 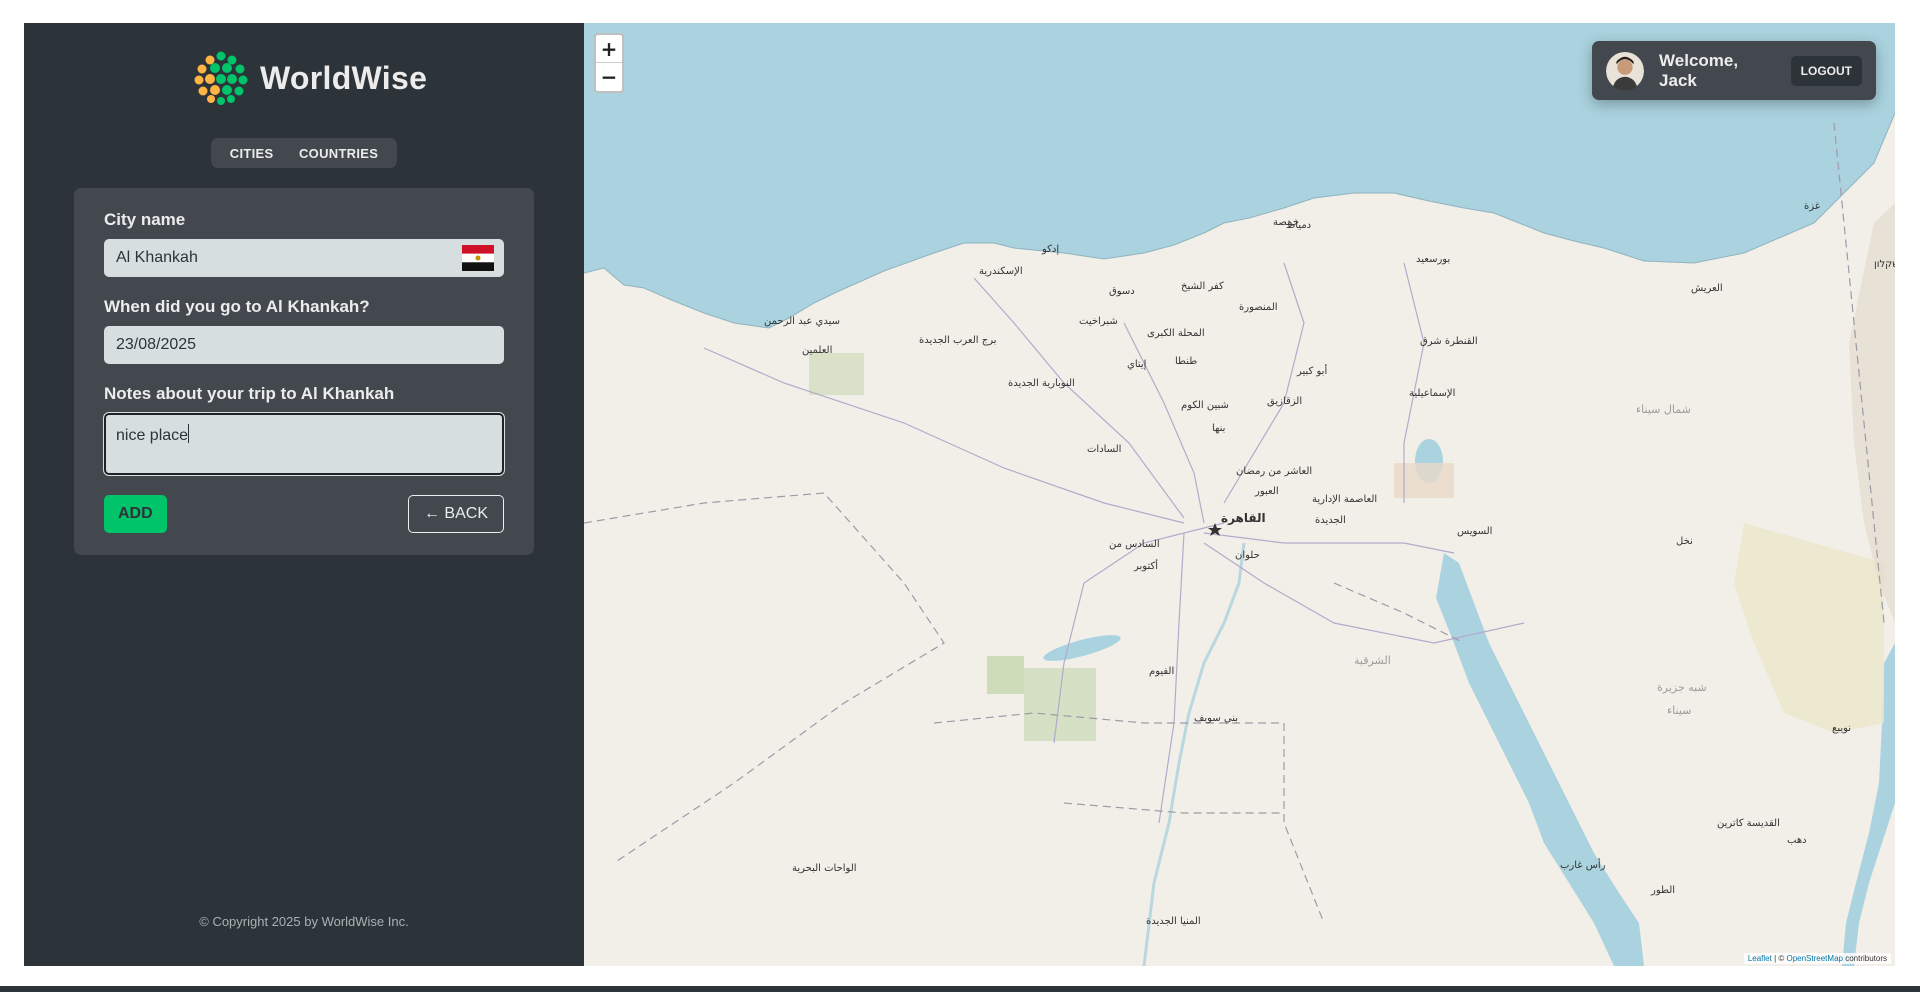 What do you see at coordinates (1433, 259) in the screenshot?
I see `place-label: بورسعيد` at bounding box center [1433, 259].